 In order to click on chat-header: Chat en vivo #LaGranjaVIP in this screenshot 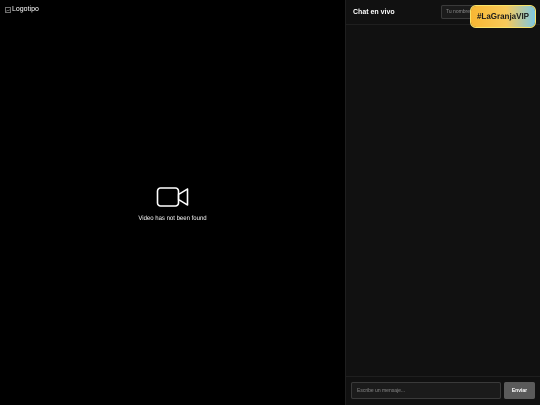, I will do `click(443, 13)`.